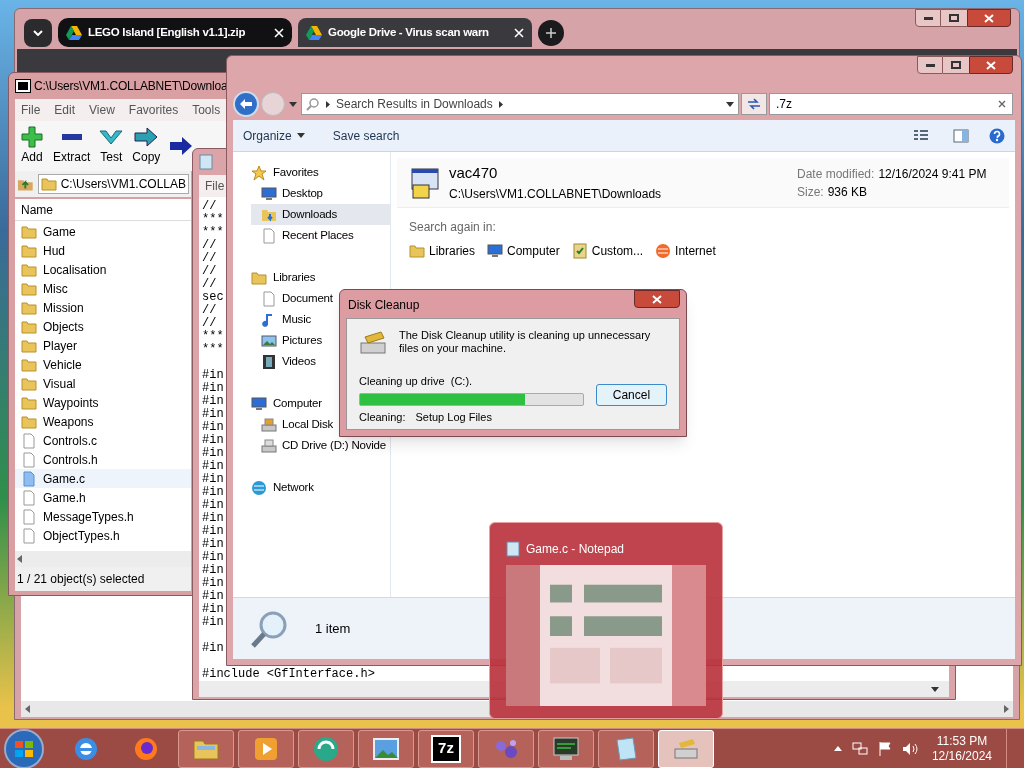 This screenshot has width=1024, height=768. Describe the element at coordinates (1002, 104) in the screenshot. I see `clear-icon` at that location.